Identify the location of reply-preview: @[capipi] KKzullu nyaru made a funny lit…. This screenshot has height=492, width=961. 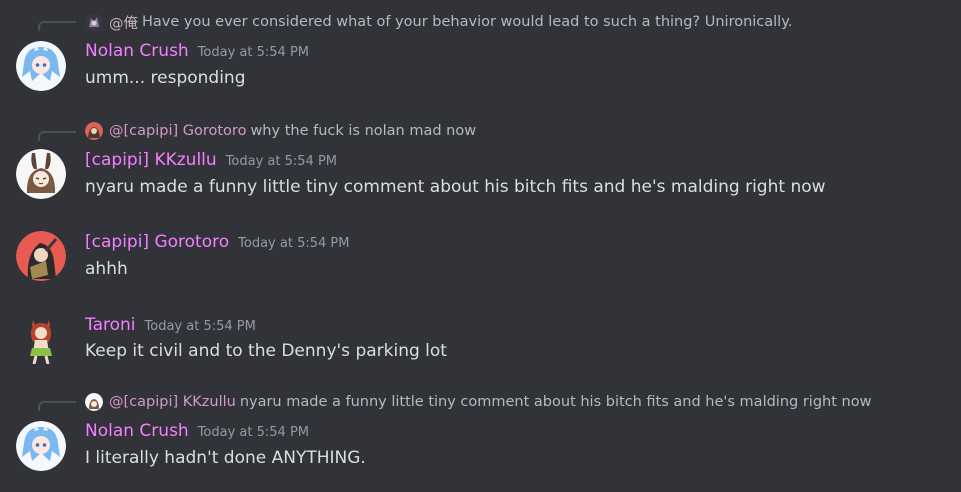
(478, 402).